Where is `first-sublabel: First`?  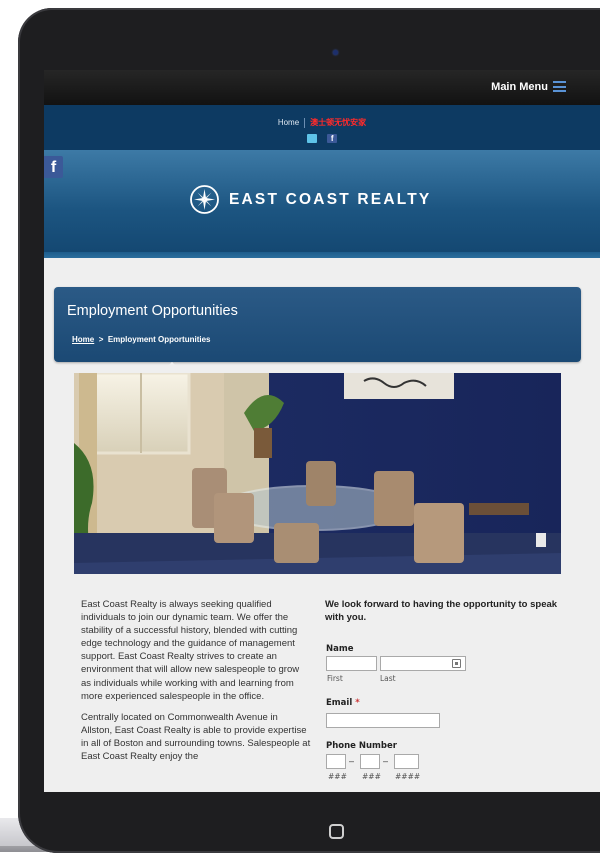
first-sublabel: First is located at coordinates (335, 678).